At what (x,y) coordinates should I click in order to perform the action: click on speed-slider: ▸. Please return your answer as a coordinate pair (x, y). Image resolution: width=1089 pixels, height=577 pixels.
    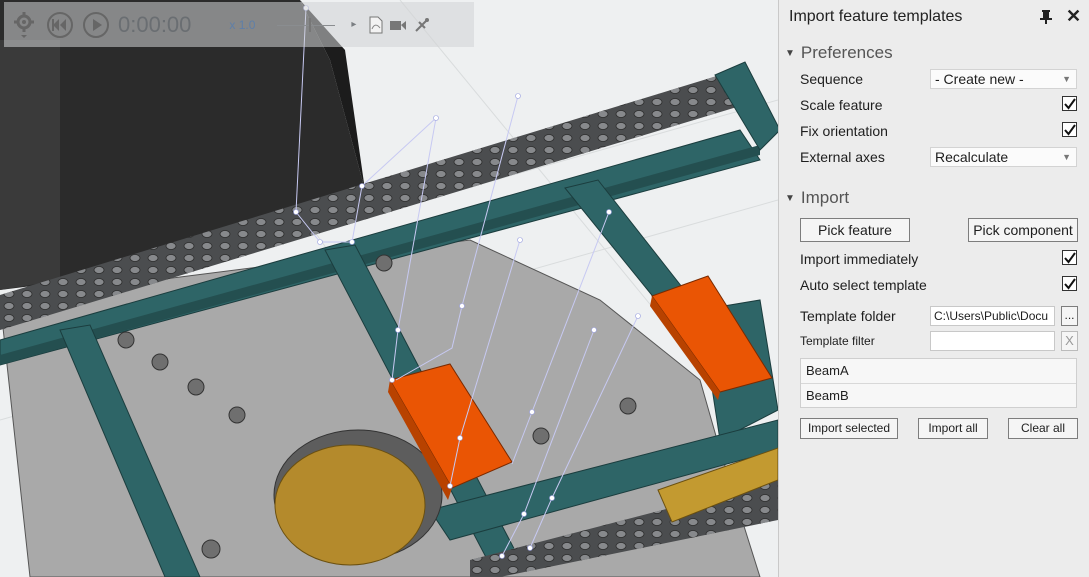
    Looking at the image, I should click on (316, 25).